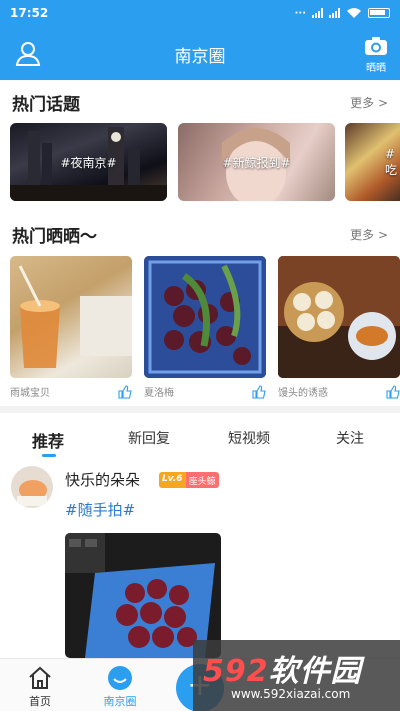 The image size is (400, 711). I want to click on active-tab-indicator, so click(49, 455).